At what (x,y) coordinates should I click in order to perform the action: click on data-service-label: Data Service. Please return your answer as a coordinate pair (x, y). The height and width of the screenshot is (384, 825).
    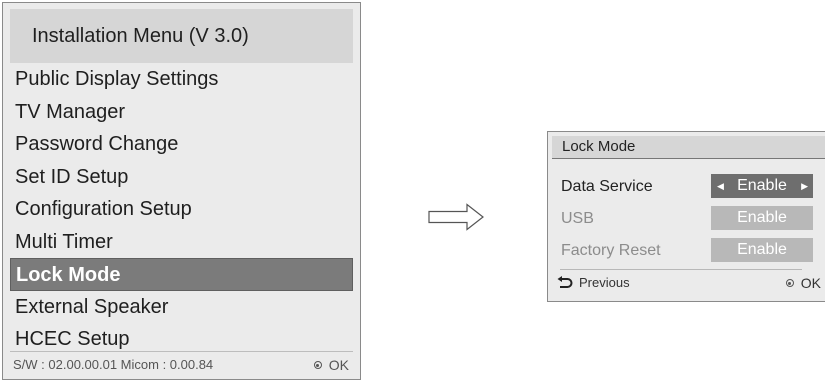
    Looking at the image, I should click on (607, 186).